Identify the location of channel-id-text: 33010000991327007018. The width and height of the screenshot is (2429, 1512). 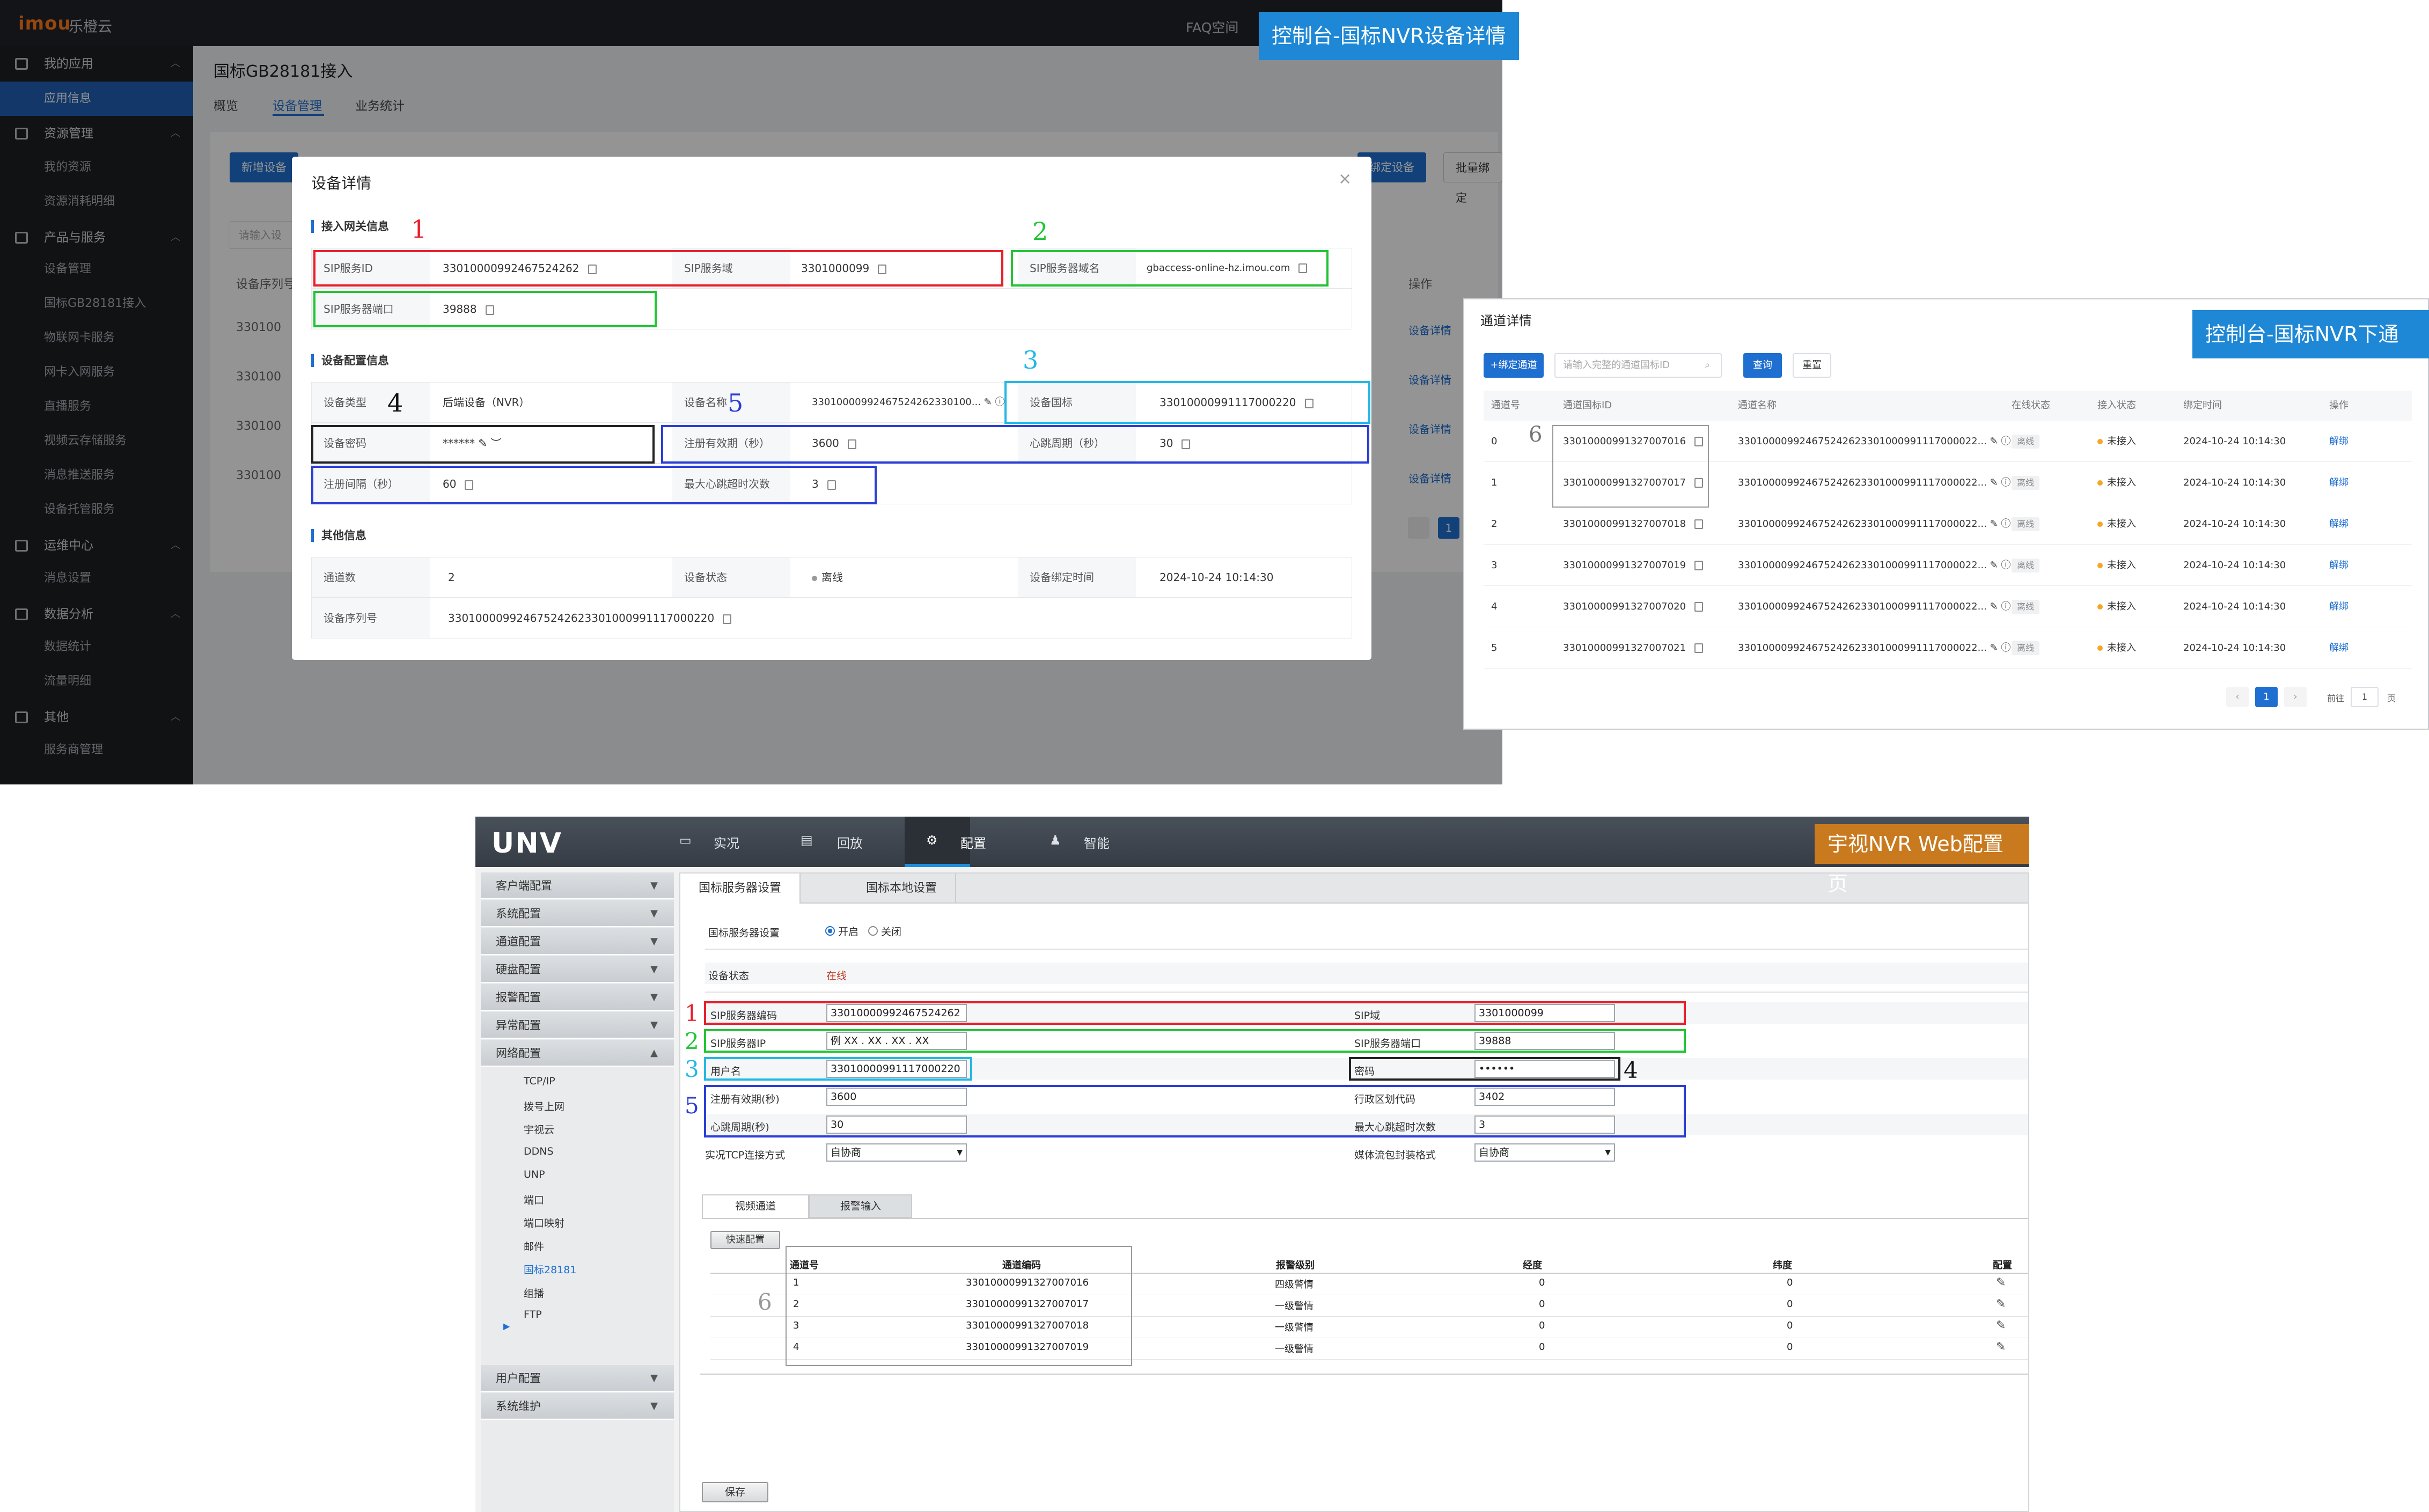
(1624, 524).